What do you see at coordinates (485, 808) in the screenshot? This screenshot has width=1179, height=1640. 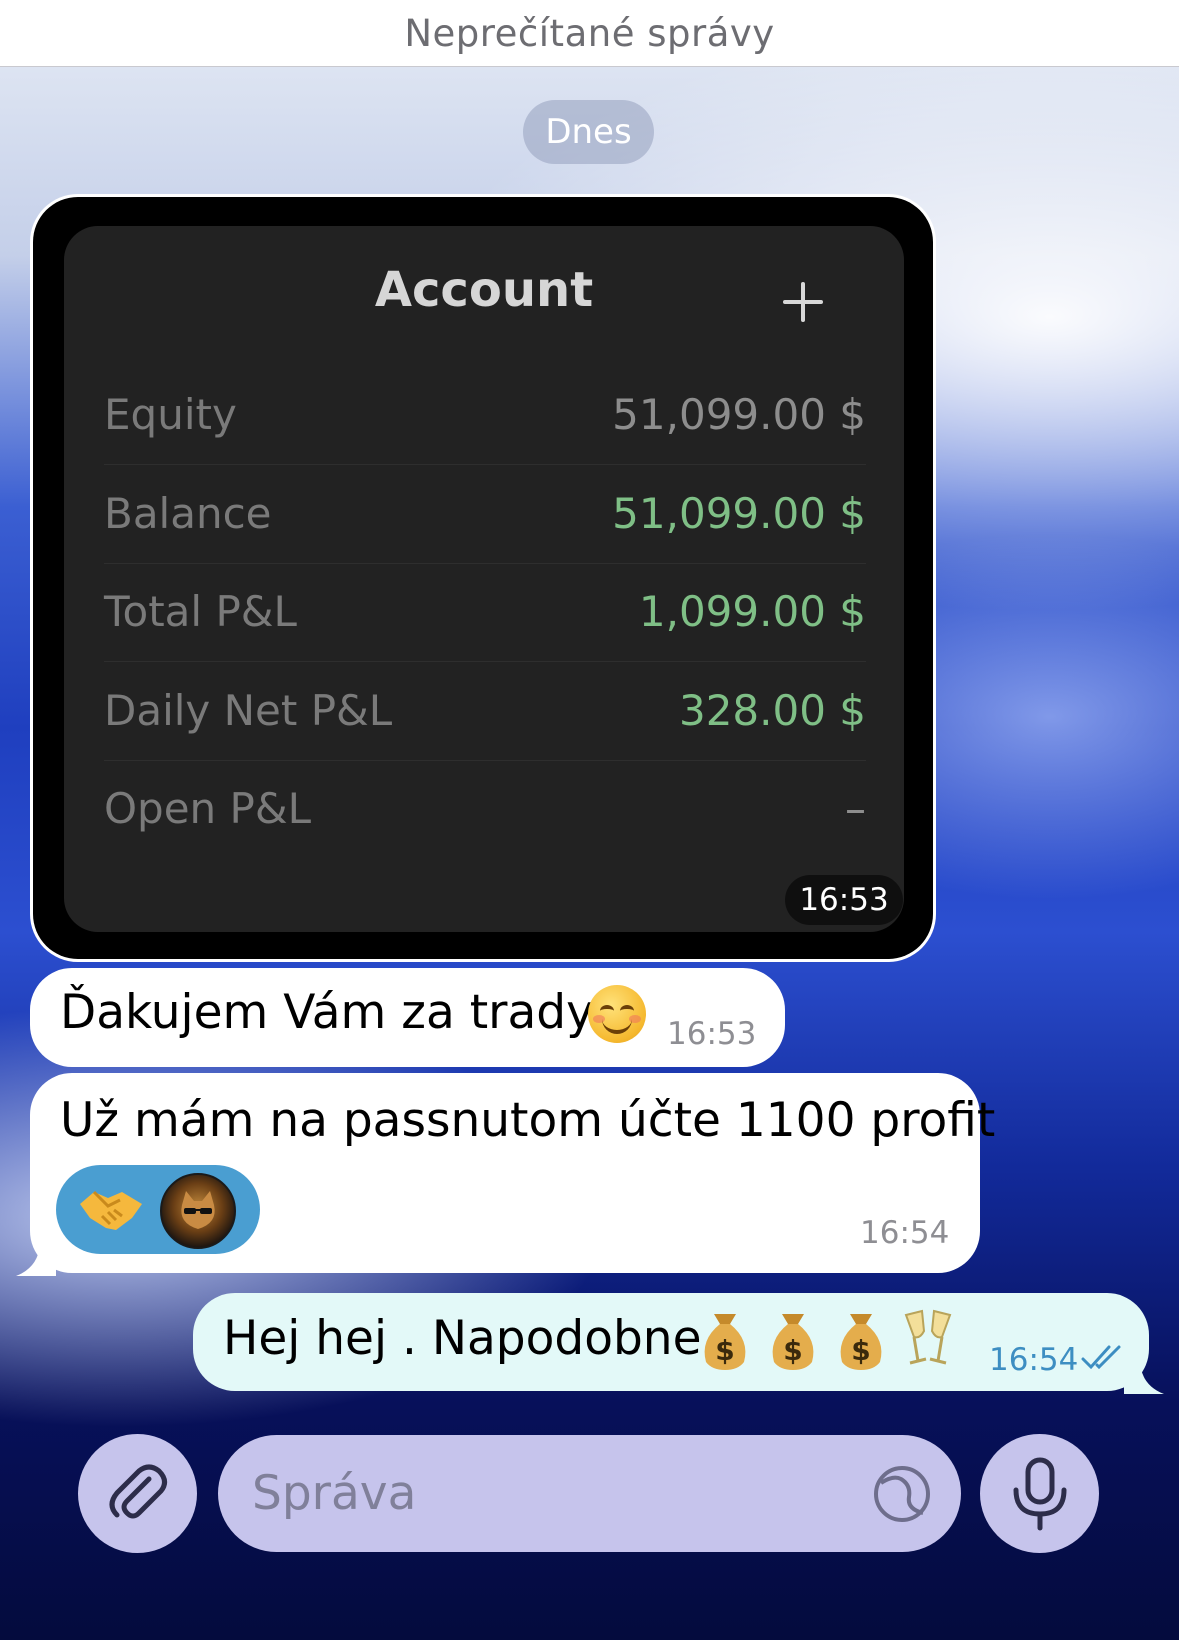 I see `account-row-open-pnl: Open P&L –` at bounding box center [485, 808].